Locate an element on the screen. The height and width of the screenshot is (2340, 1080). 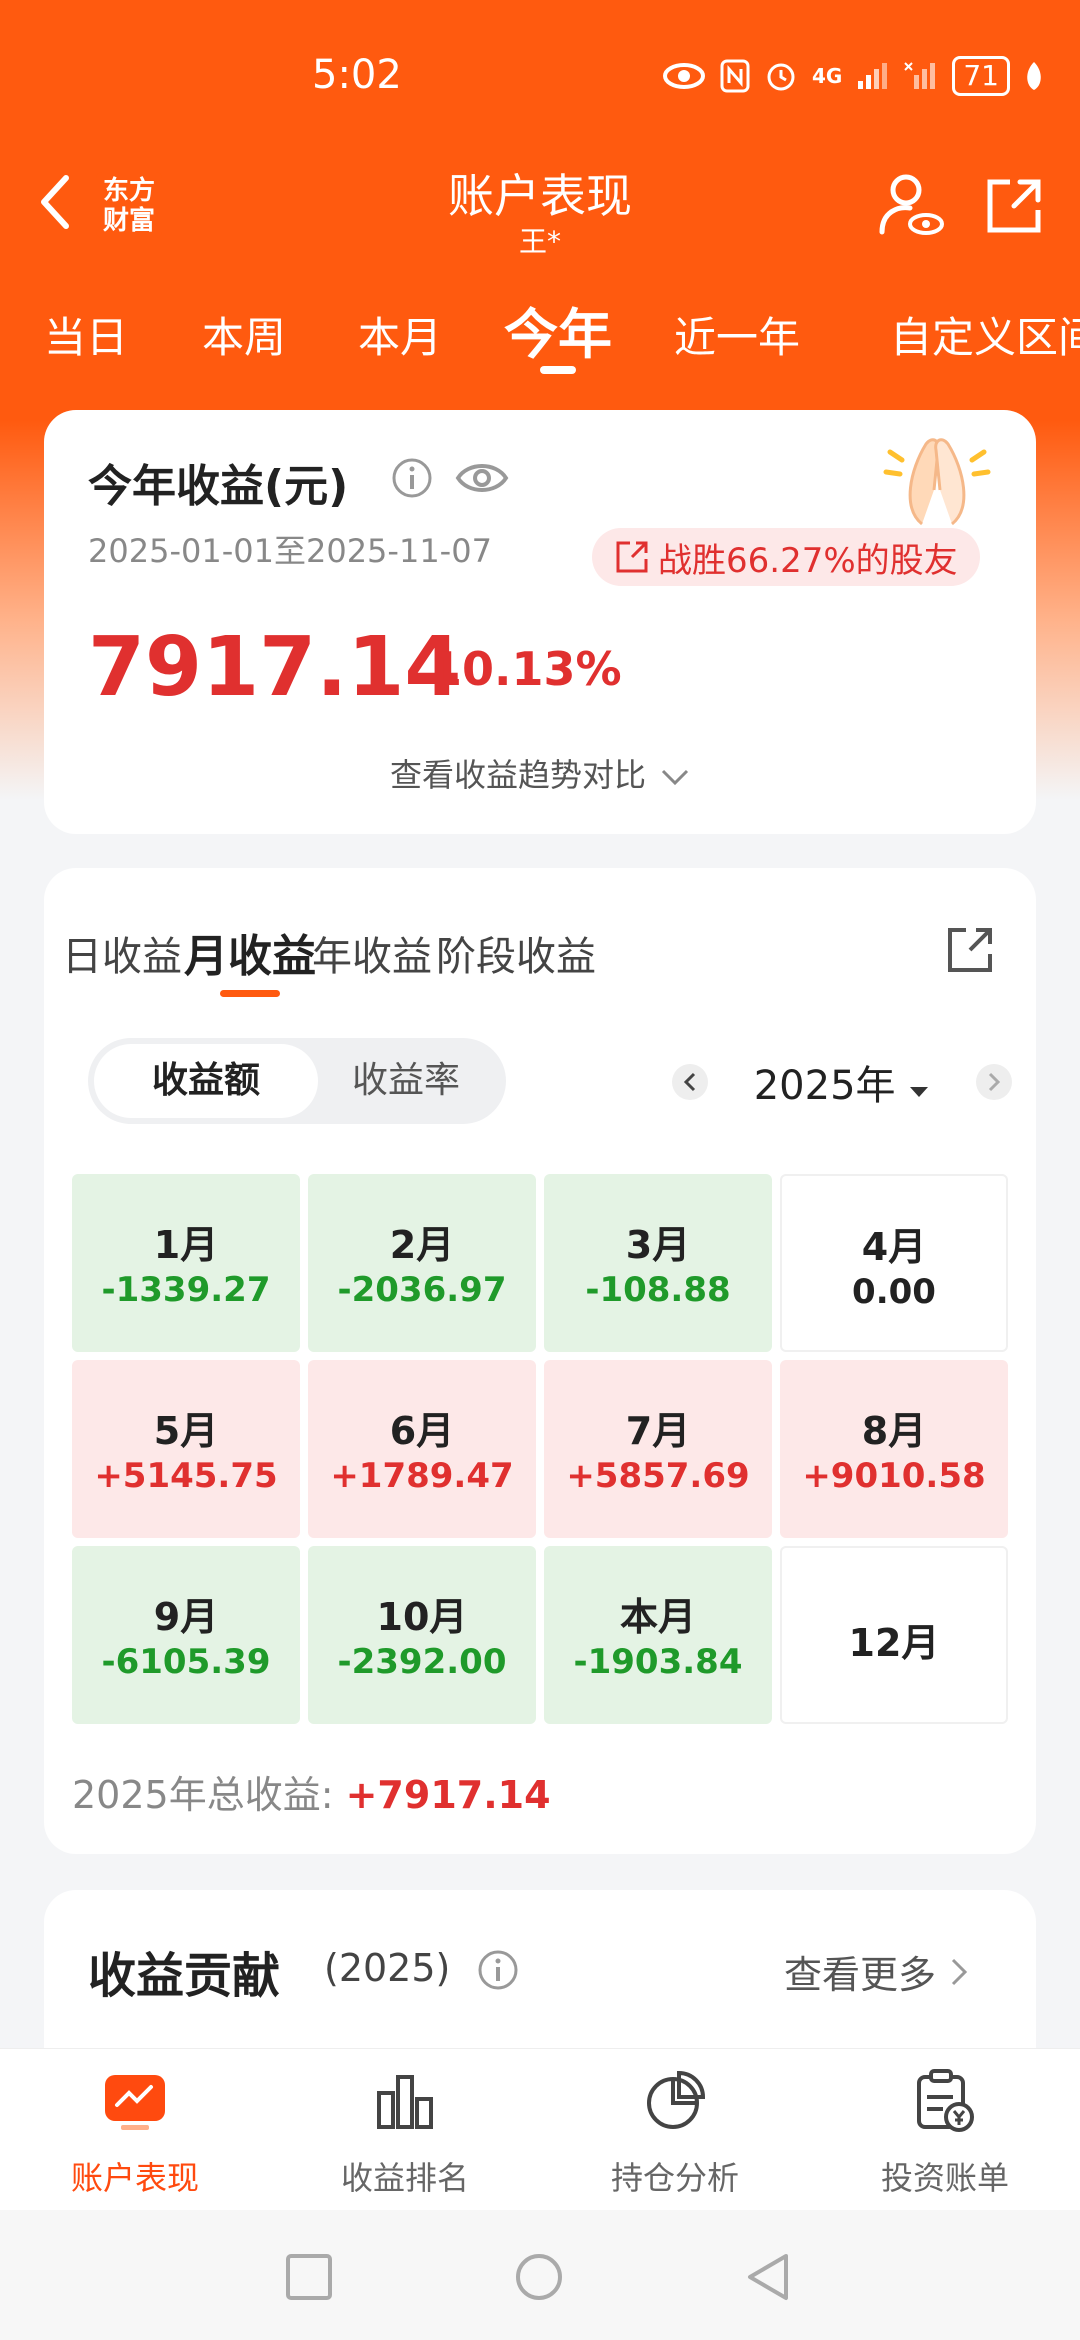
month-value: -2036.97 is located at coordinates (422, 1290).